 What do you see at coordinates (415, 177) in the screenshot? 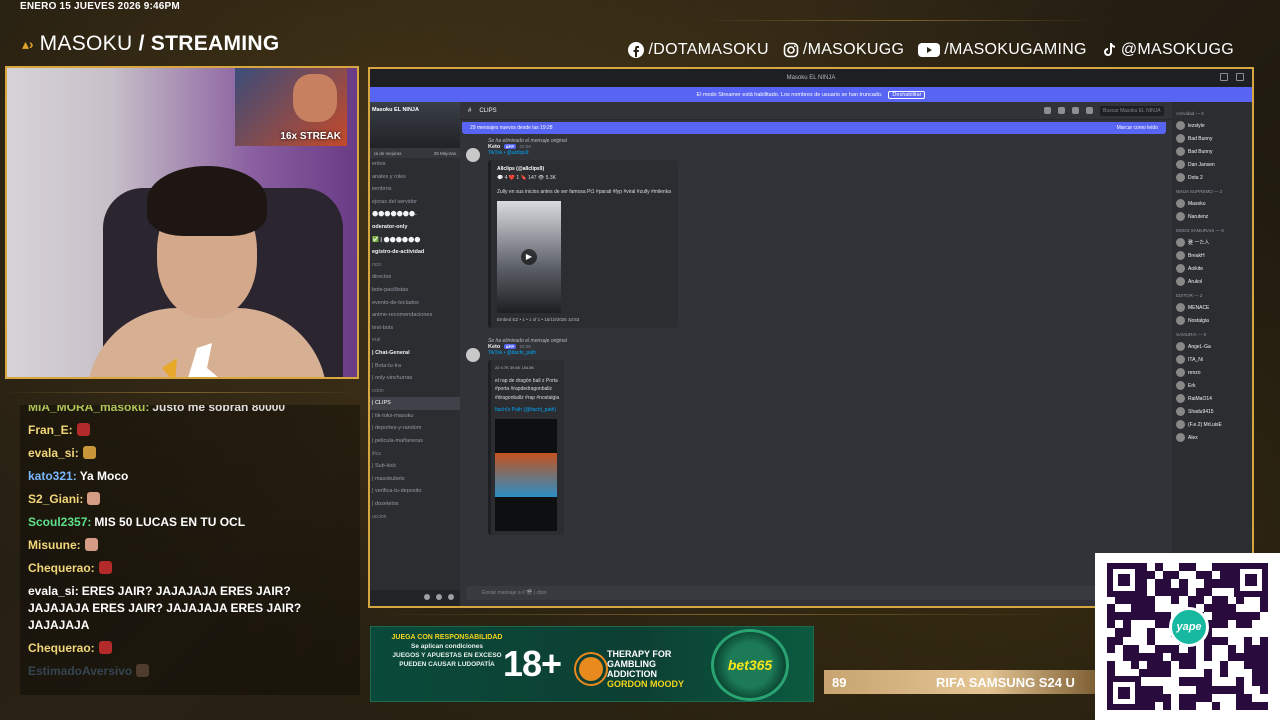
I see `channel-item: anales y roles` at bounding box center [415, 177].